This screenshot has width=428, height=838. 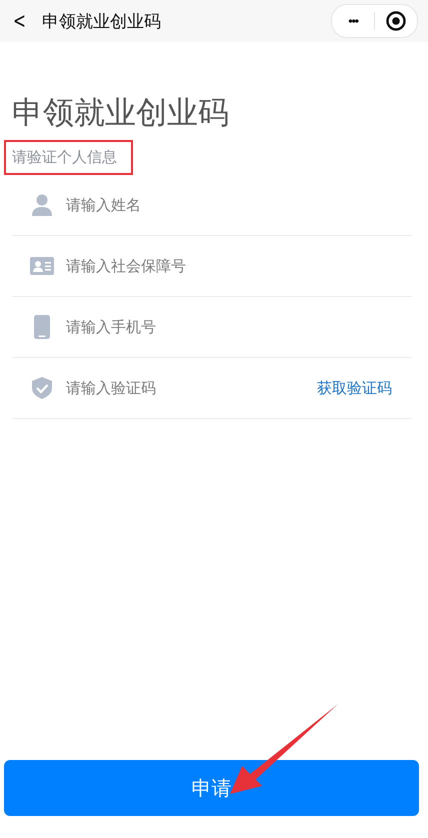 I want to click on page-title: 申领就业创业码, so click(x=102, y=21).